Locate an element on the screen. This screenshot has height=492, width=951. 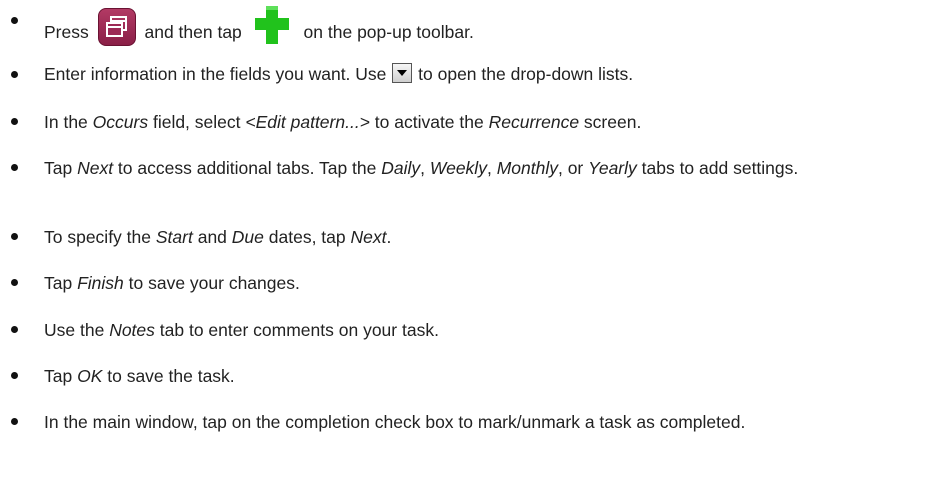
item-text: screen. is located at coordinates (610, 122).